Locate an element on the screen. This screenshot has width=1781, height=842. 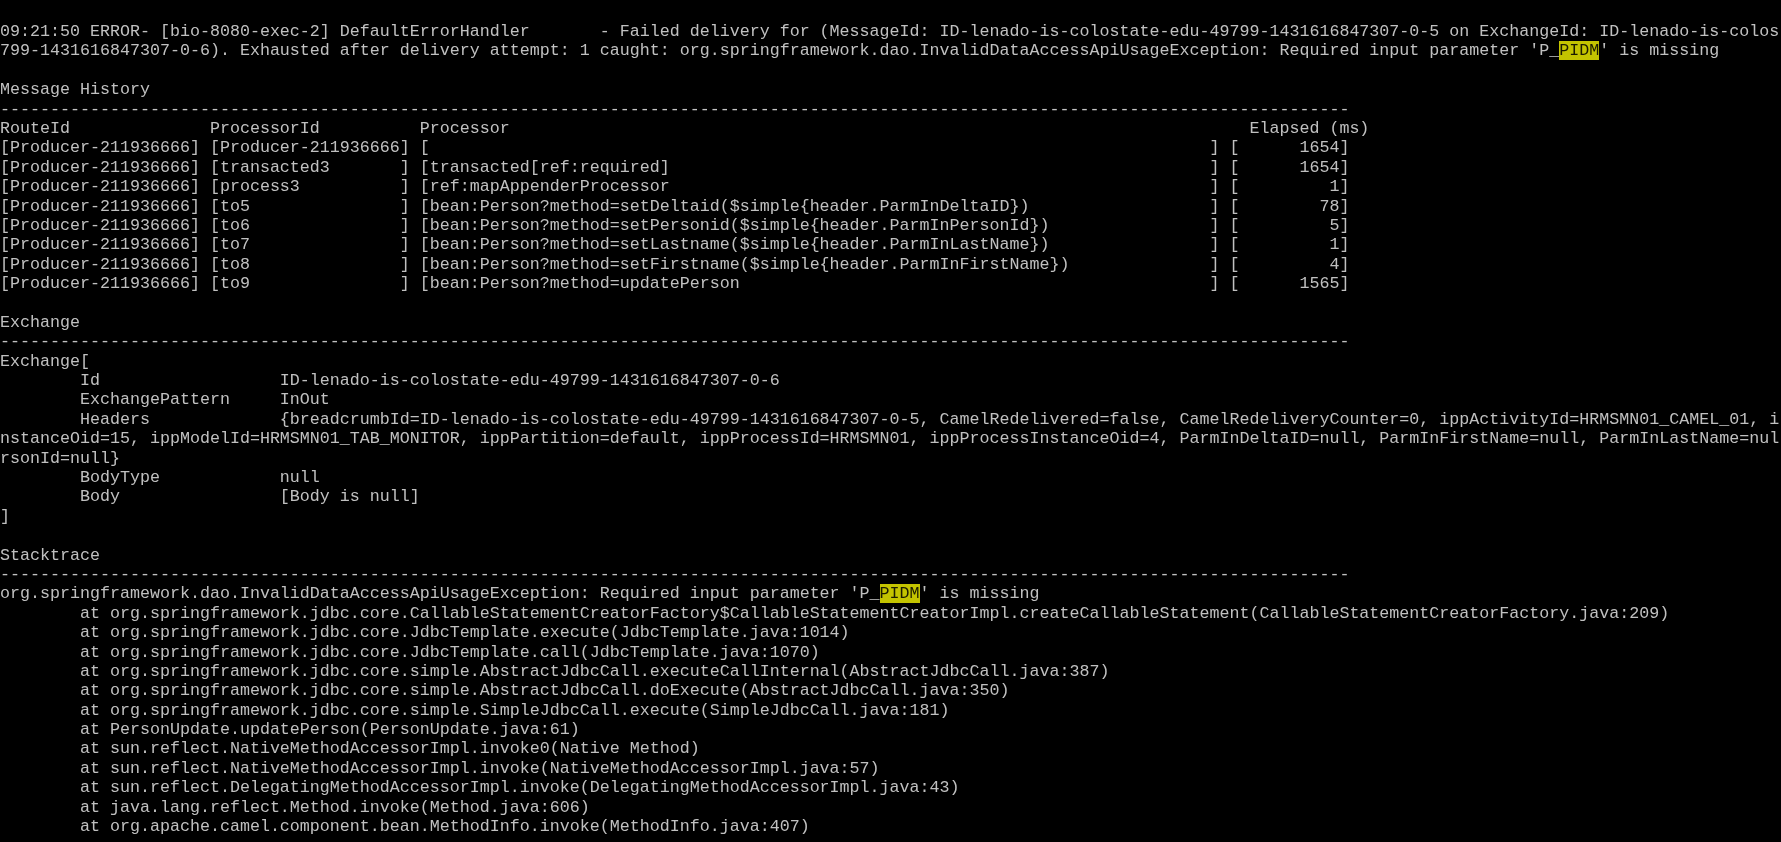
exchange-line: ] is located at coordinates (5, 516).